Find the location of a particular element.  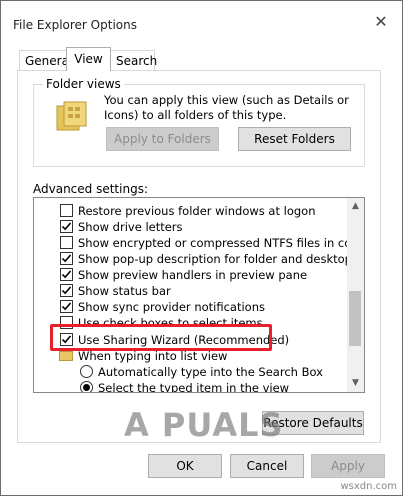

scrollbar: ▲ ▼ is located at coordinates (355, 295).